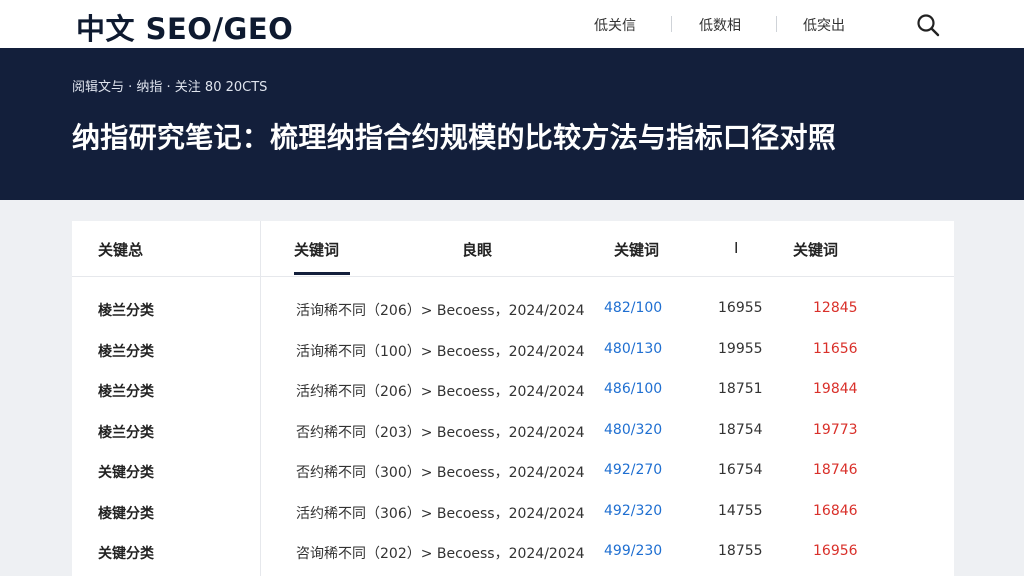 This screenshot has width=1024, height=576. I want to click on cell-highlight-number: 19844, so click(835, 389).